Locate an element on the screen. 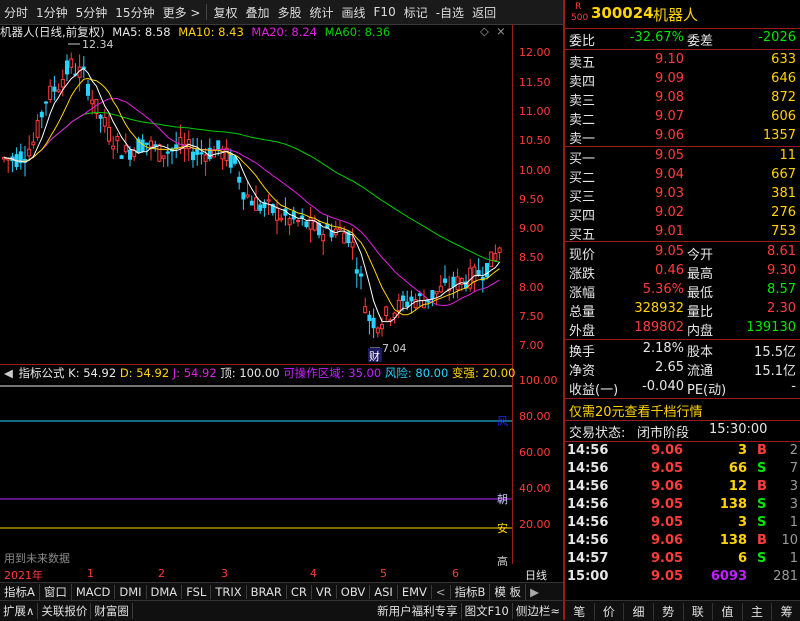  stat-label: 内盘 is located at coordinates (700, 331).